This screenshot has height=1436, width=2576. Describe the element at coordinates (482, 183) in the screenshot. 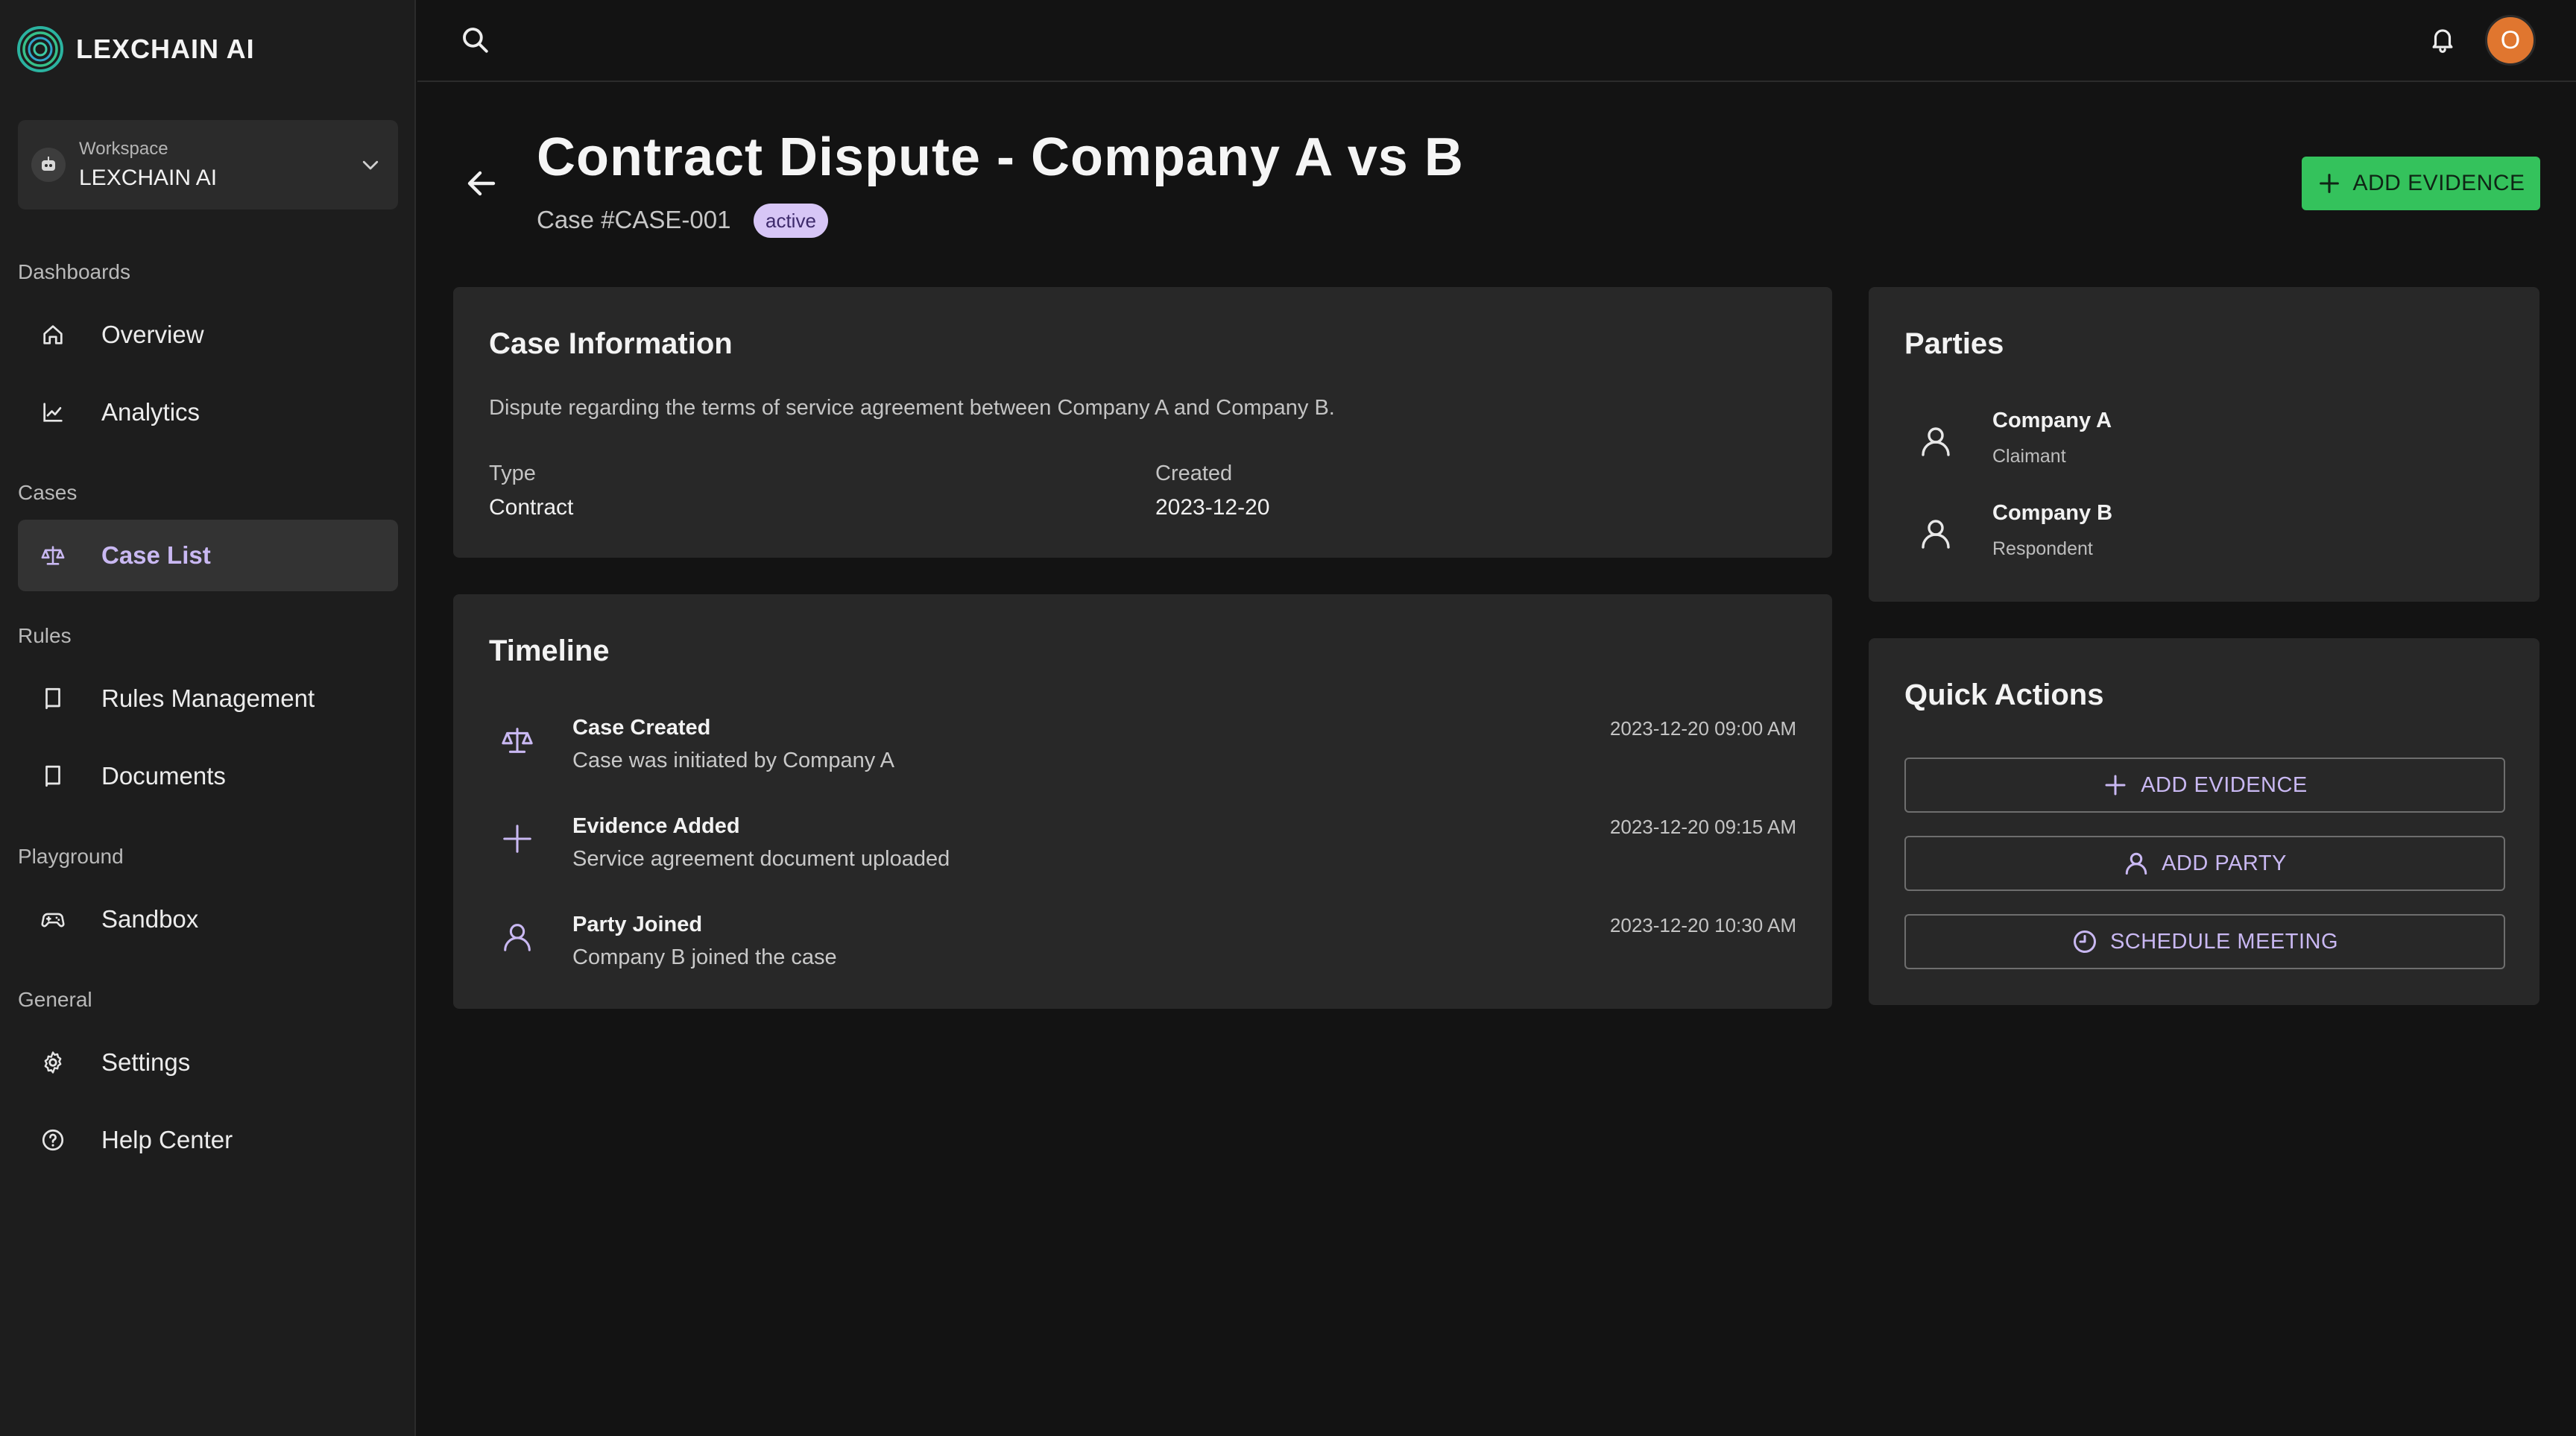

I see `back-arrow-icon` at that location.